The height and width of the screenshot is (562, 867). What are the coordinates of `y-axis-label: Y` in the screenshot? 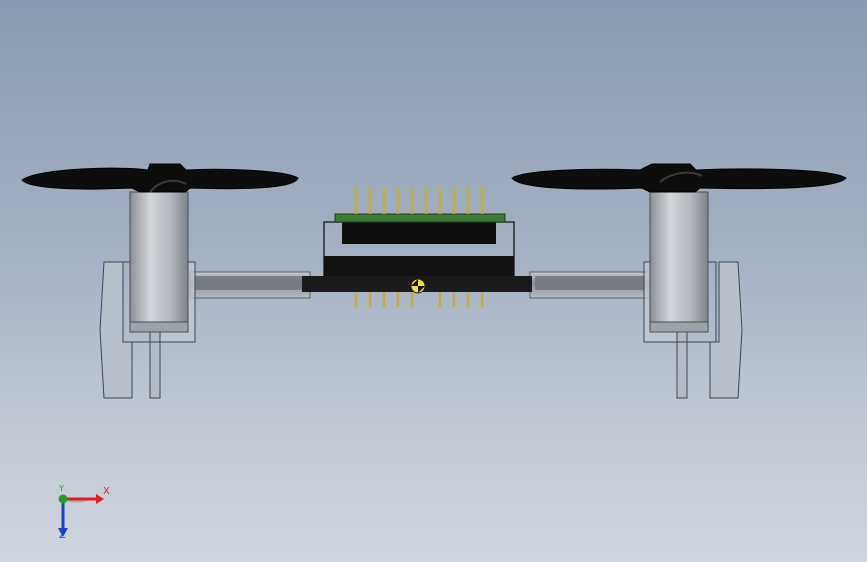 It's located at (61, 488).